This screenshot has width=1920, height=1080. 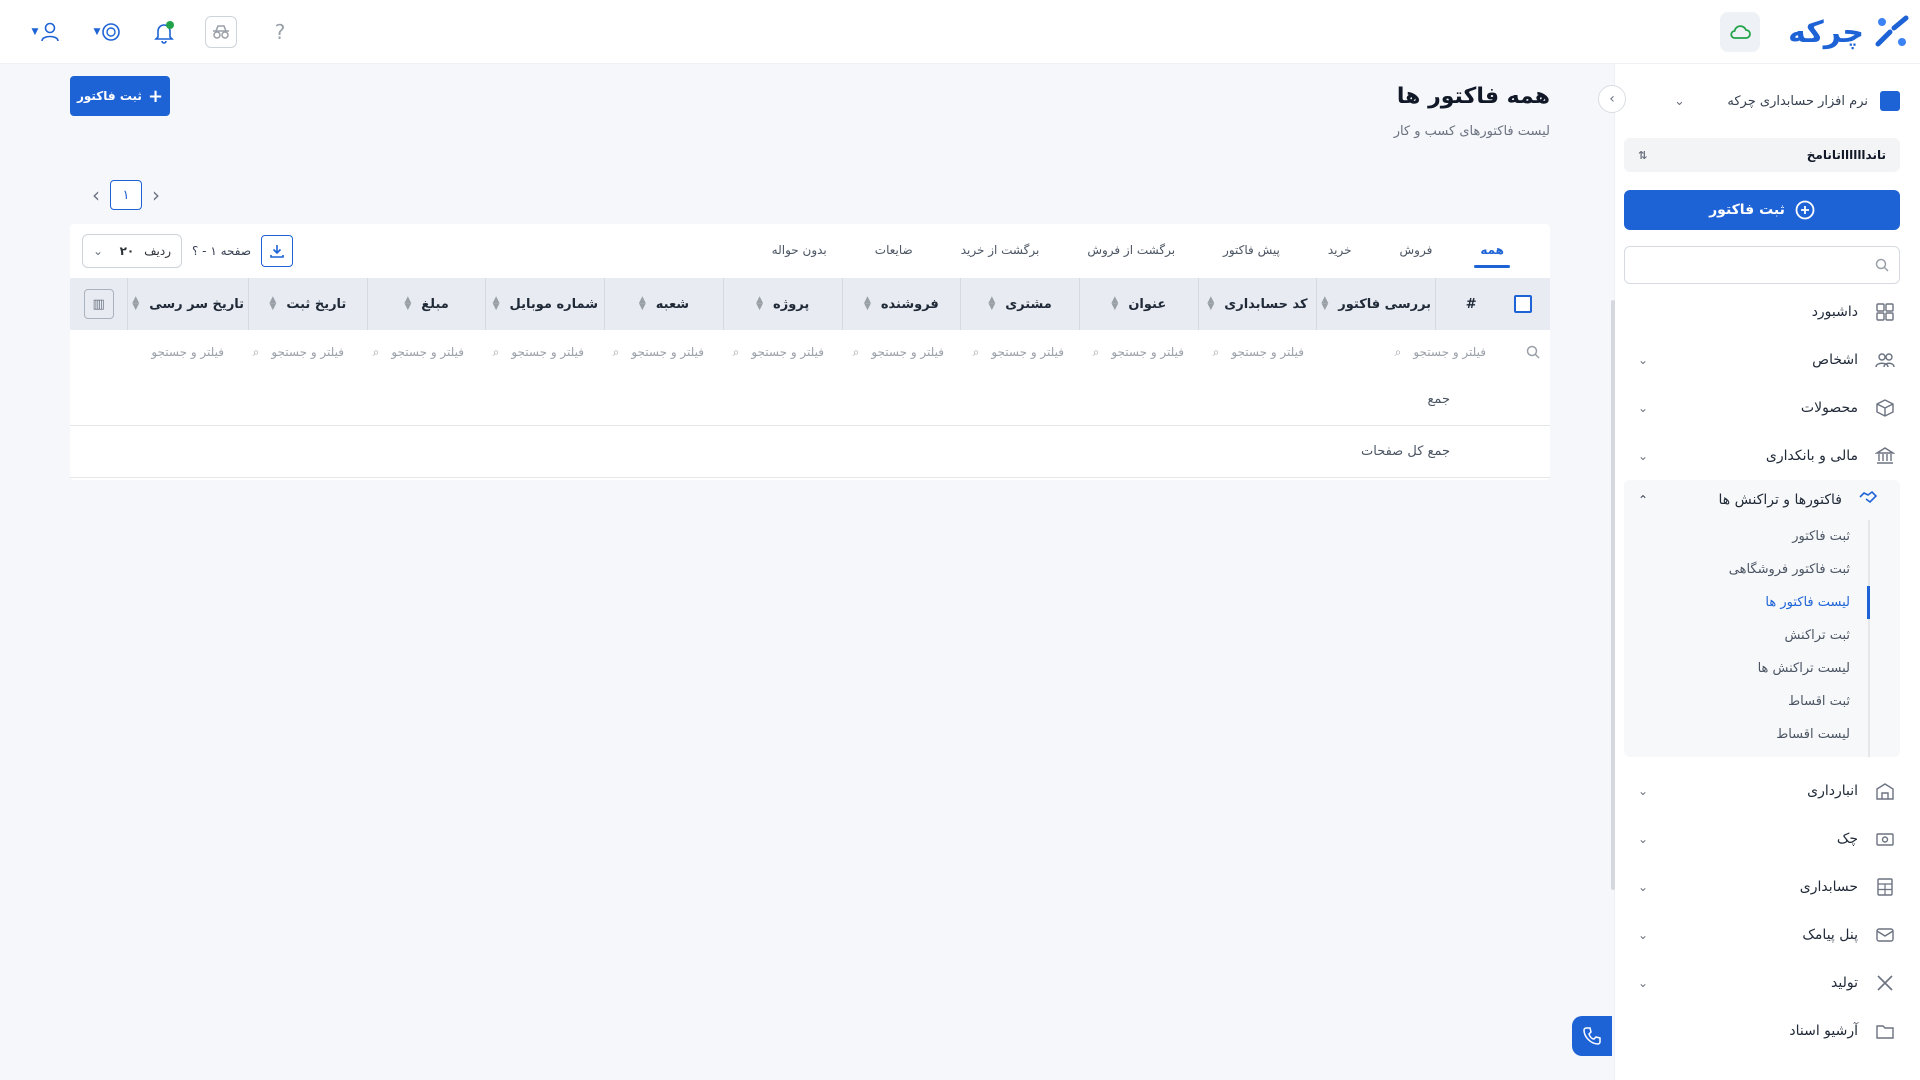 What do you see at coordinates (1254, 352) in the screenshot?
I see `filter-account-code: فیلتر و جستجو ⌕` at bounding box center [1254, 352].